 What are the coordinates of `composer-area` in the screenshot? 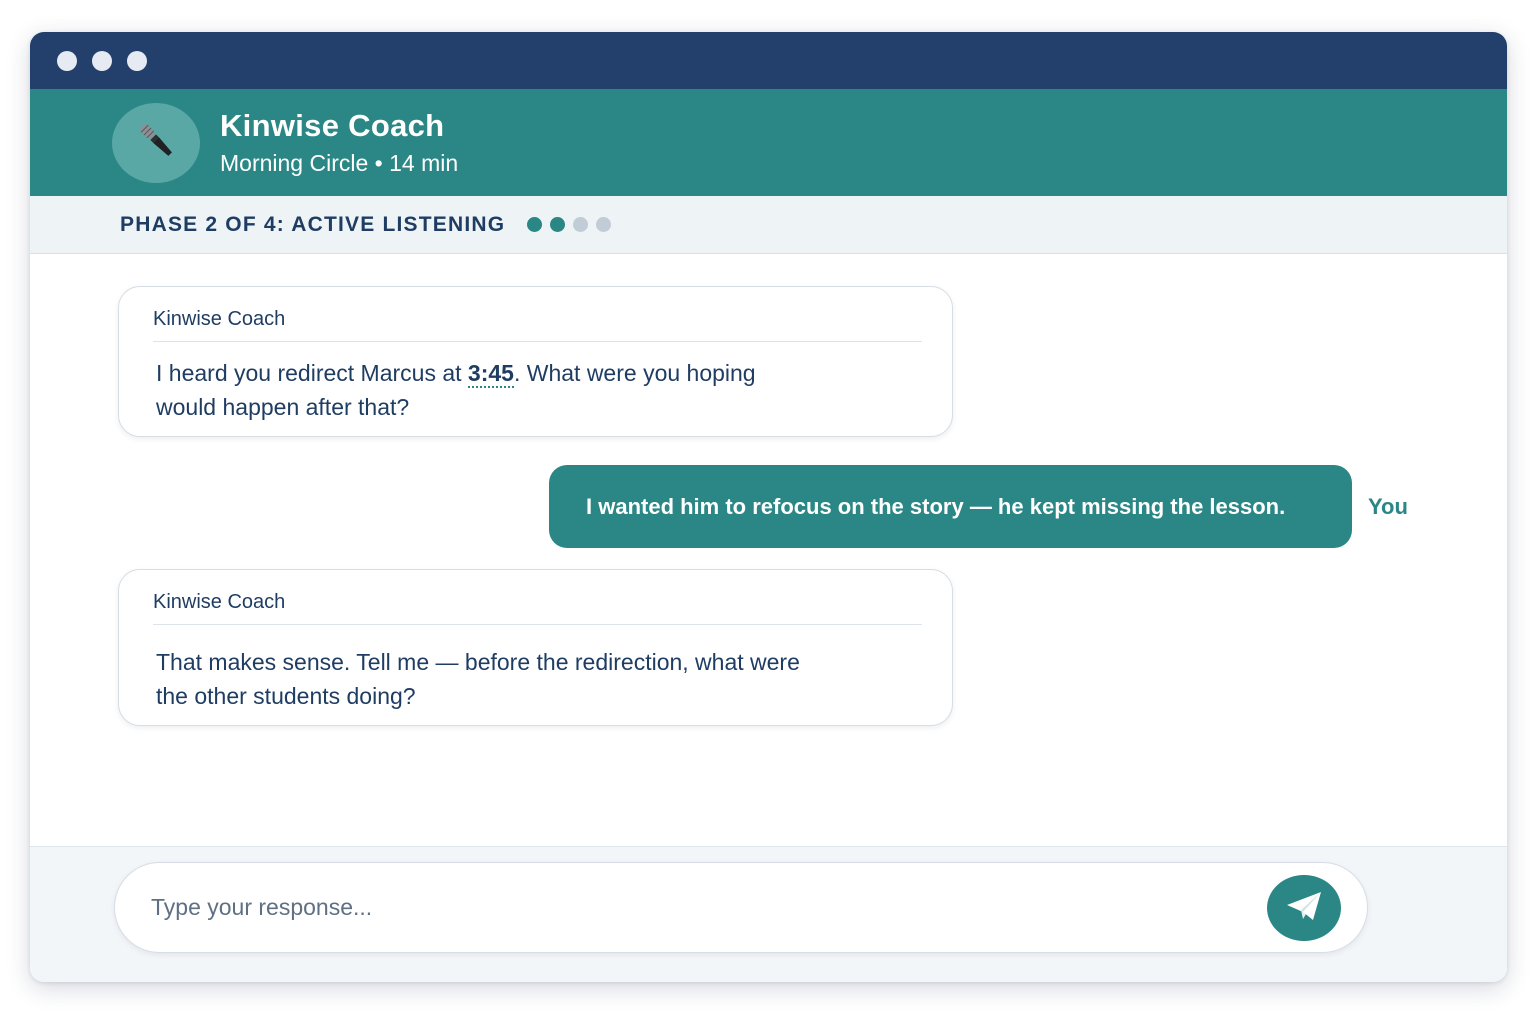 It's located at (768, 914).